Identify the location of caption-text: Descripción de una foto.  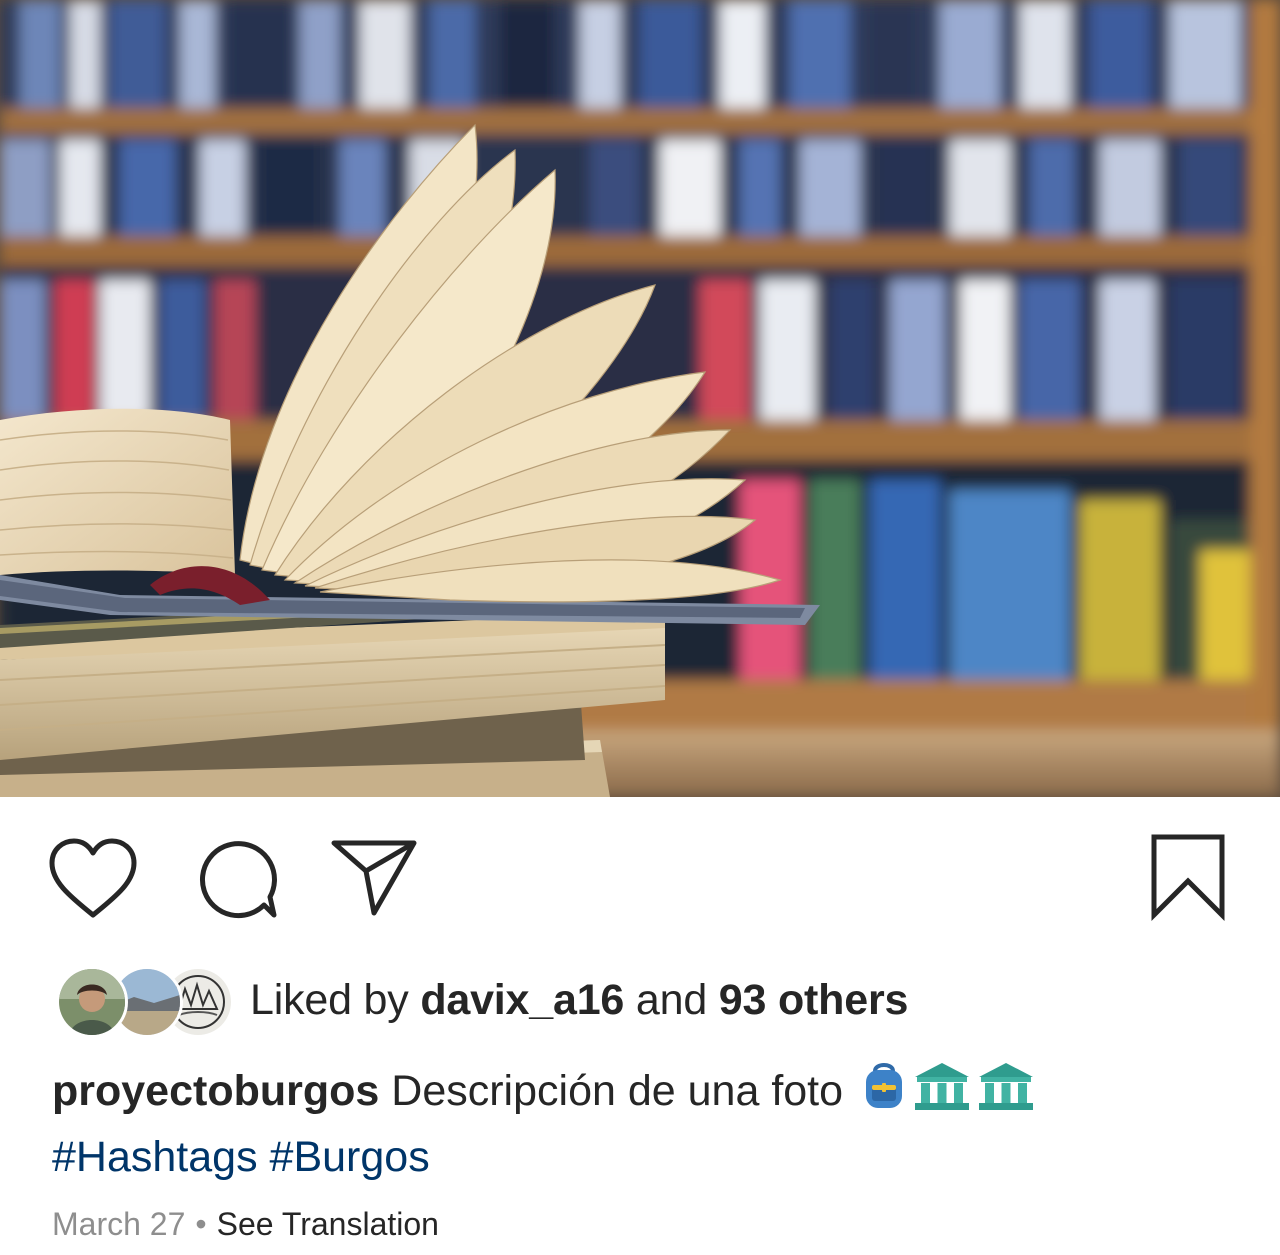
(617, 1091).